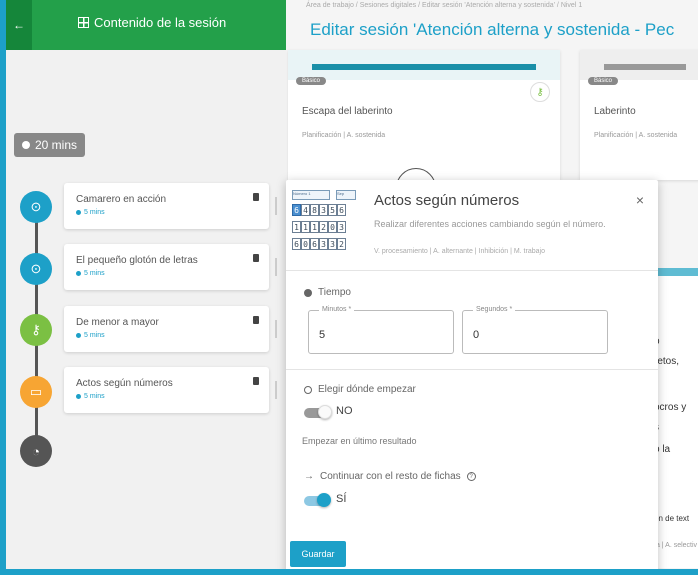 The image size is (698, 575). Describe the element at coordinates (170, 329) in the screenshot. I see `session-item: De menor a mayor 5 mins` at that location.